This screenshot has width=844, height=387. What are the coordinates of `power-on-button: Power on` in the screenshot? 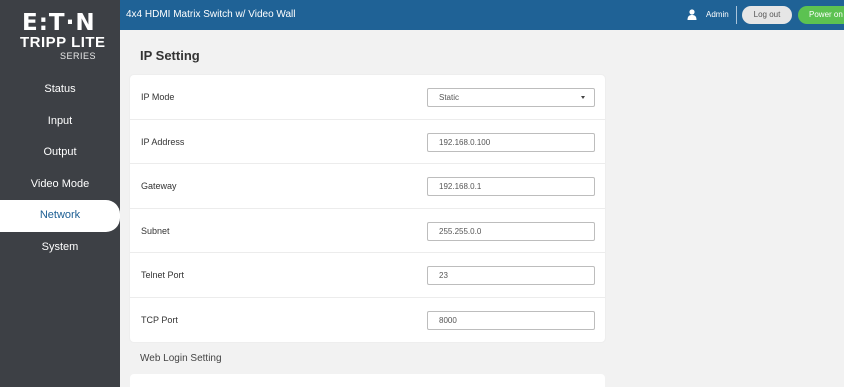 It's located at (821, 15).